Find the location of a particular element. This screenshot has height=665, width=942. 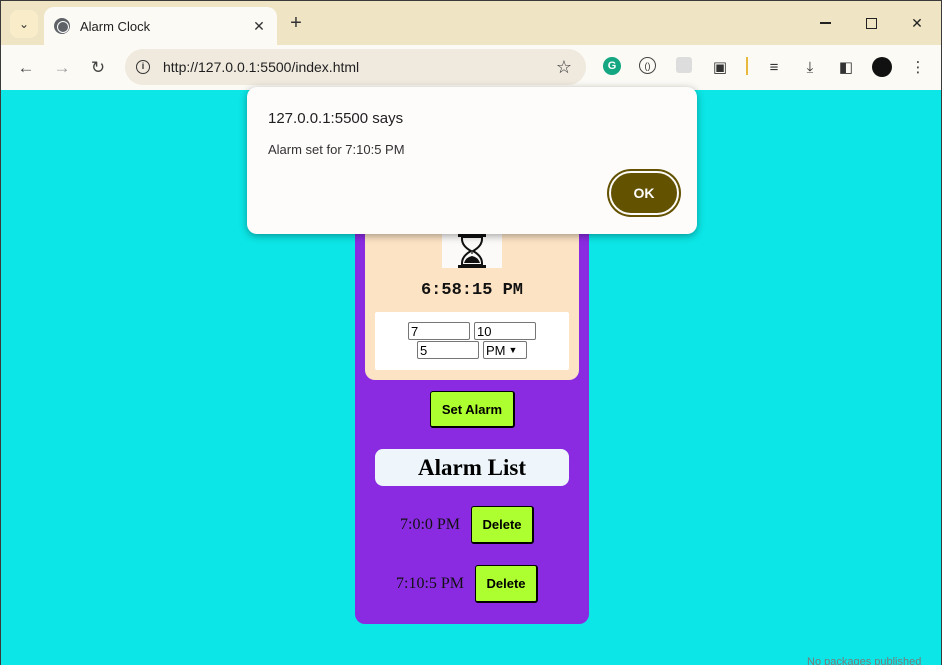

grammarly-extension-icon: G is located at coordinates (612, 66).